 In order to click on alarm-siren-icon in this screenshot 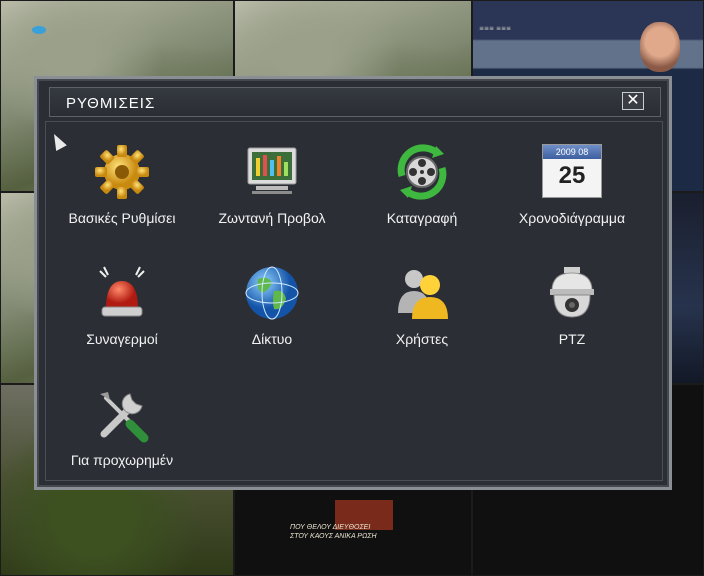, I will do `click(122, 291)`.